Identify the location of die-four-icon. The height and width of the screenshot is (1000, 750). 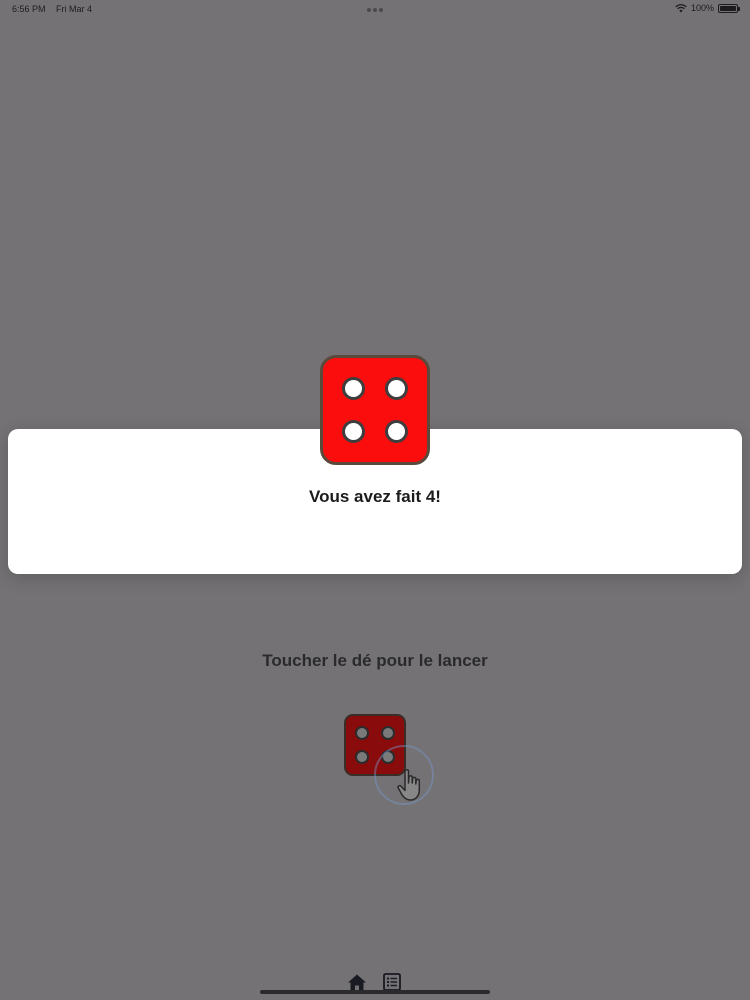
(375, 410).